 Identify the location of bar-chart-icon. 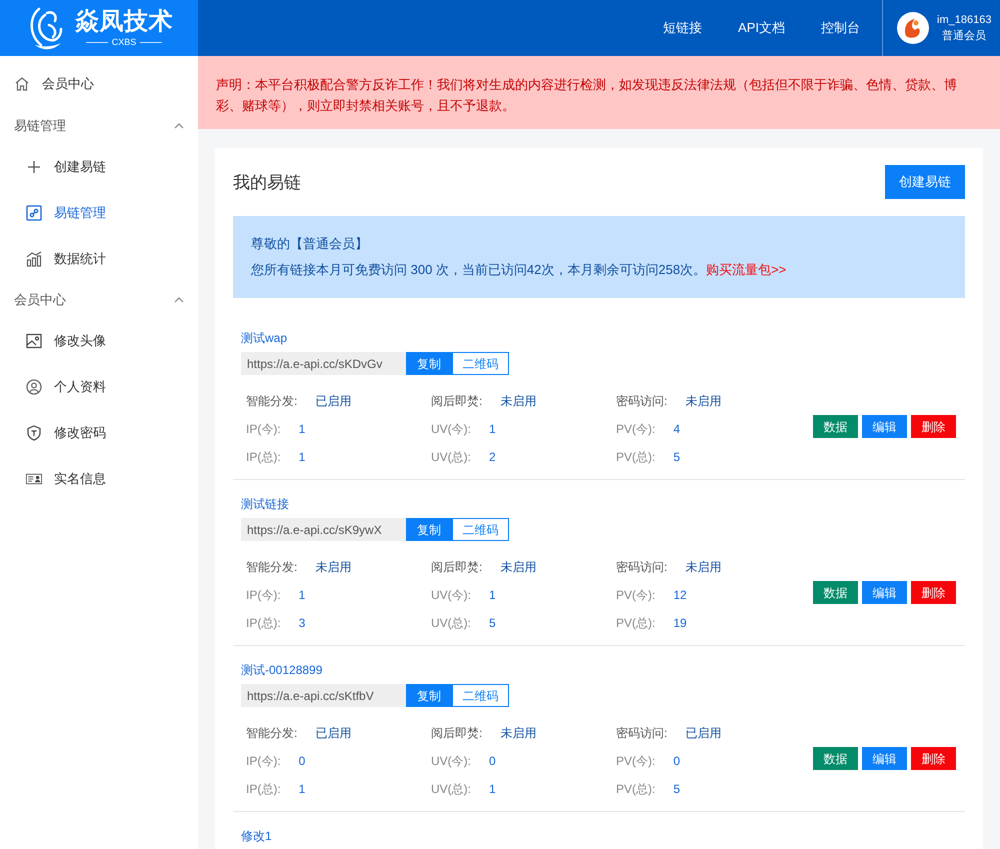
(34, 259).